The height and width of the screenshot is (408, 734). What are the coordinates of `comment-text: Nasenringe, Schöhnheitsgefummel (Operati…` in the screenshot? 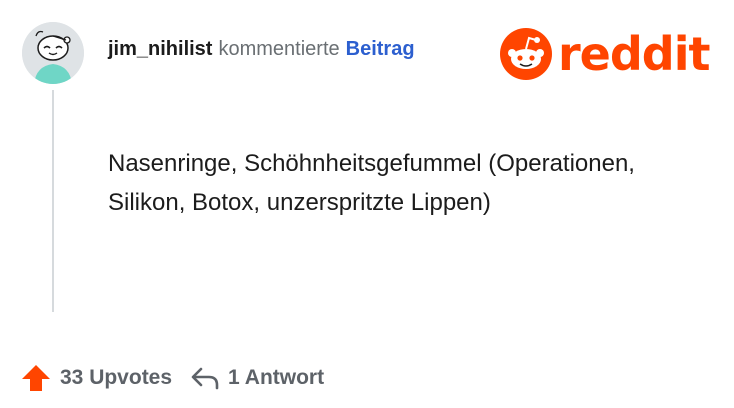 It's located at (371, 183).